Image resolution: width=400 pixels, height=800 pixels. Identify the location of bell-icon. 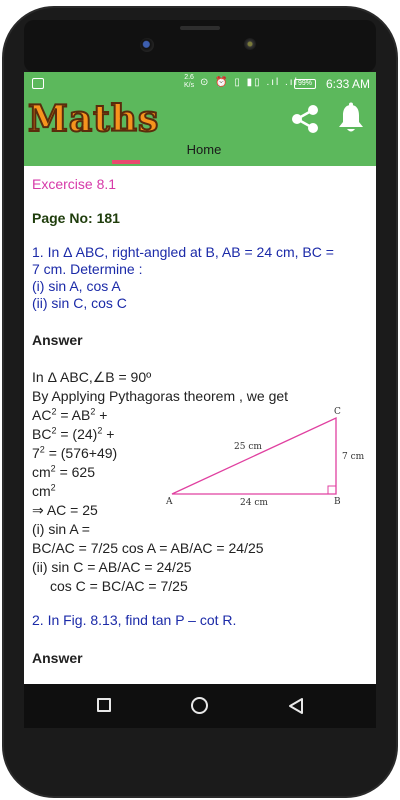
(351, 118).